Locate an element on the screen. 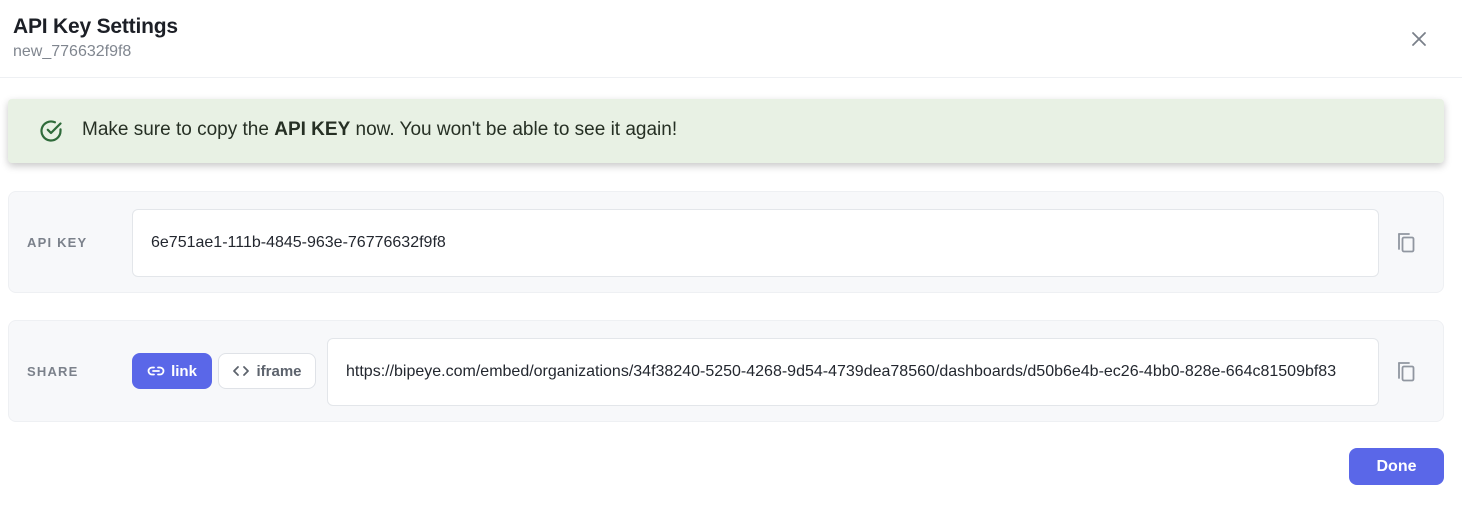 This screenshot has height=514, width=1462. copy-share-url-button is located at coordinates (1407, 372).